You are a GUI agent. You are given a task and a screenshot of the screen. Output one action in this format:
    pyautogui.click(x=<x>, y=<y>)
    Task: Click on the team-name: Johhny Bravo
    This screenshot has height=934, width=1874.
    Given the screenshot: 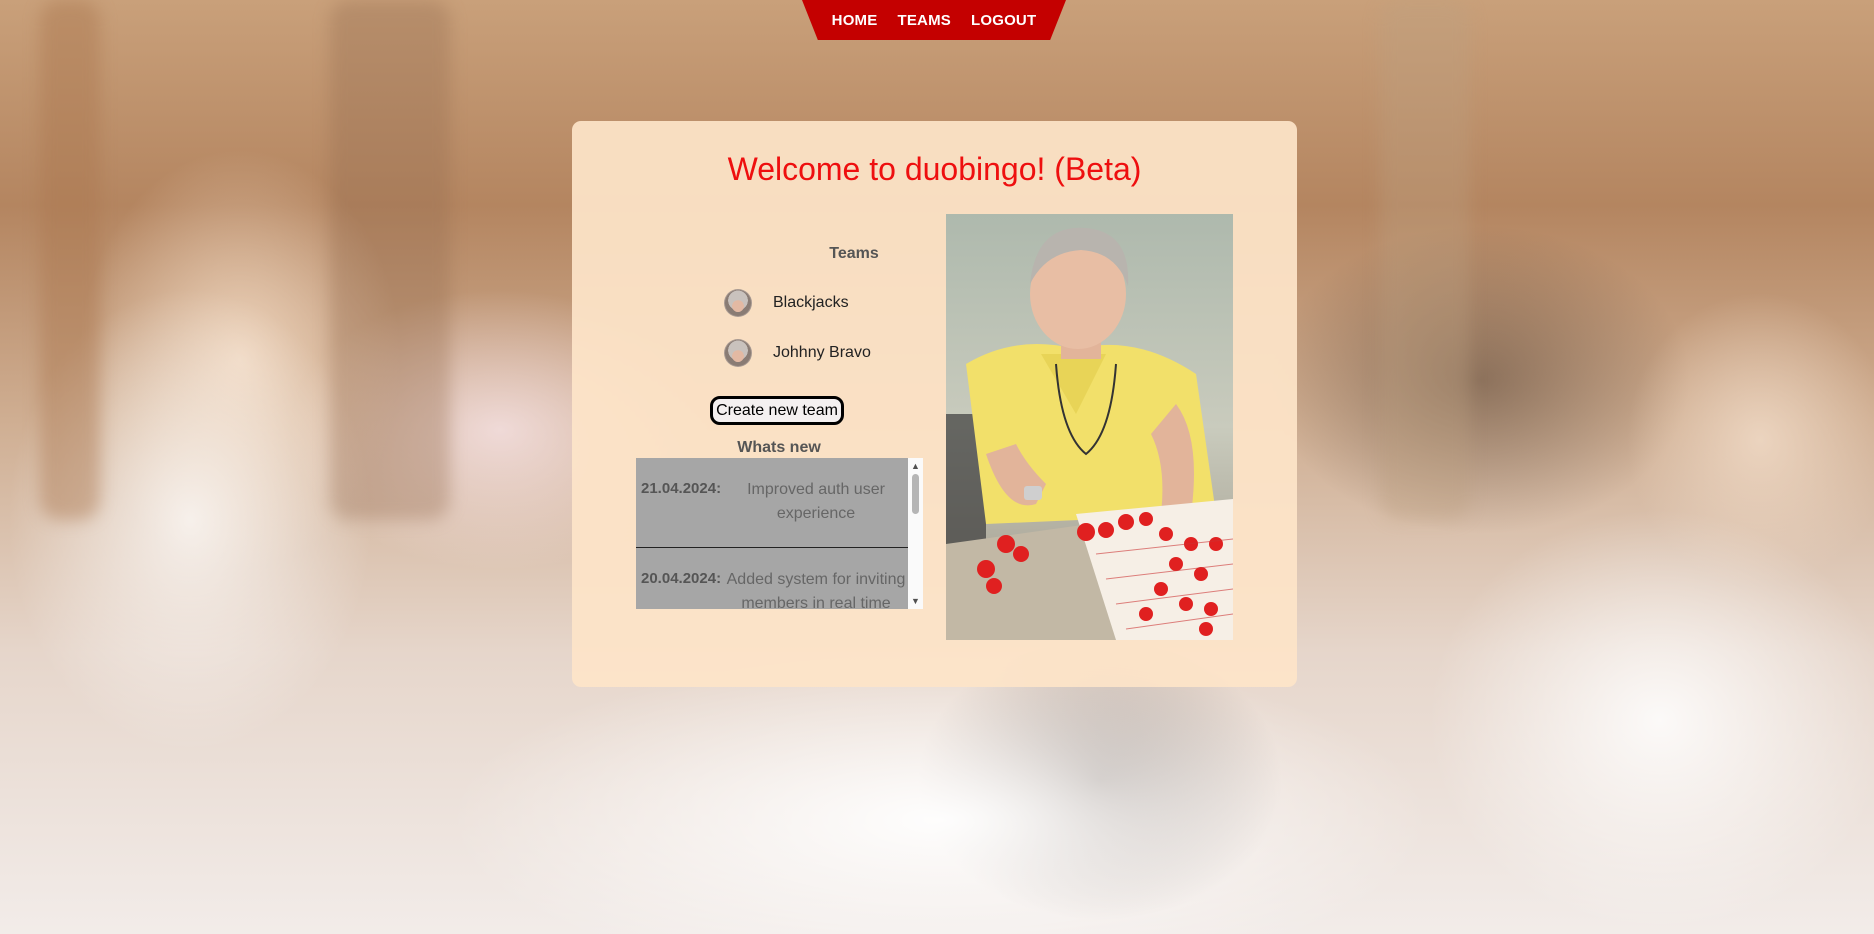 What is the action you would take?
    pyautogui.click(x=822, y=352)
    